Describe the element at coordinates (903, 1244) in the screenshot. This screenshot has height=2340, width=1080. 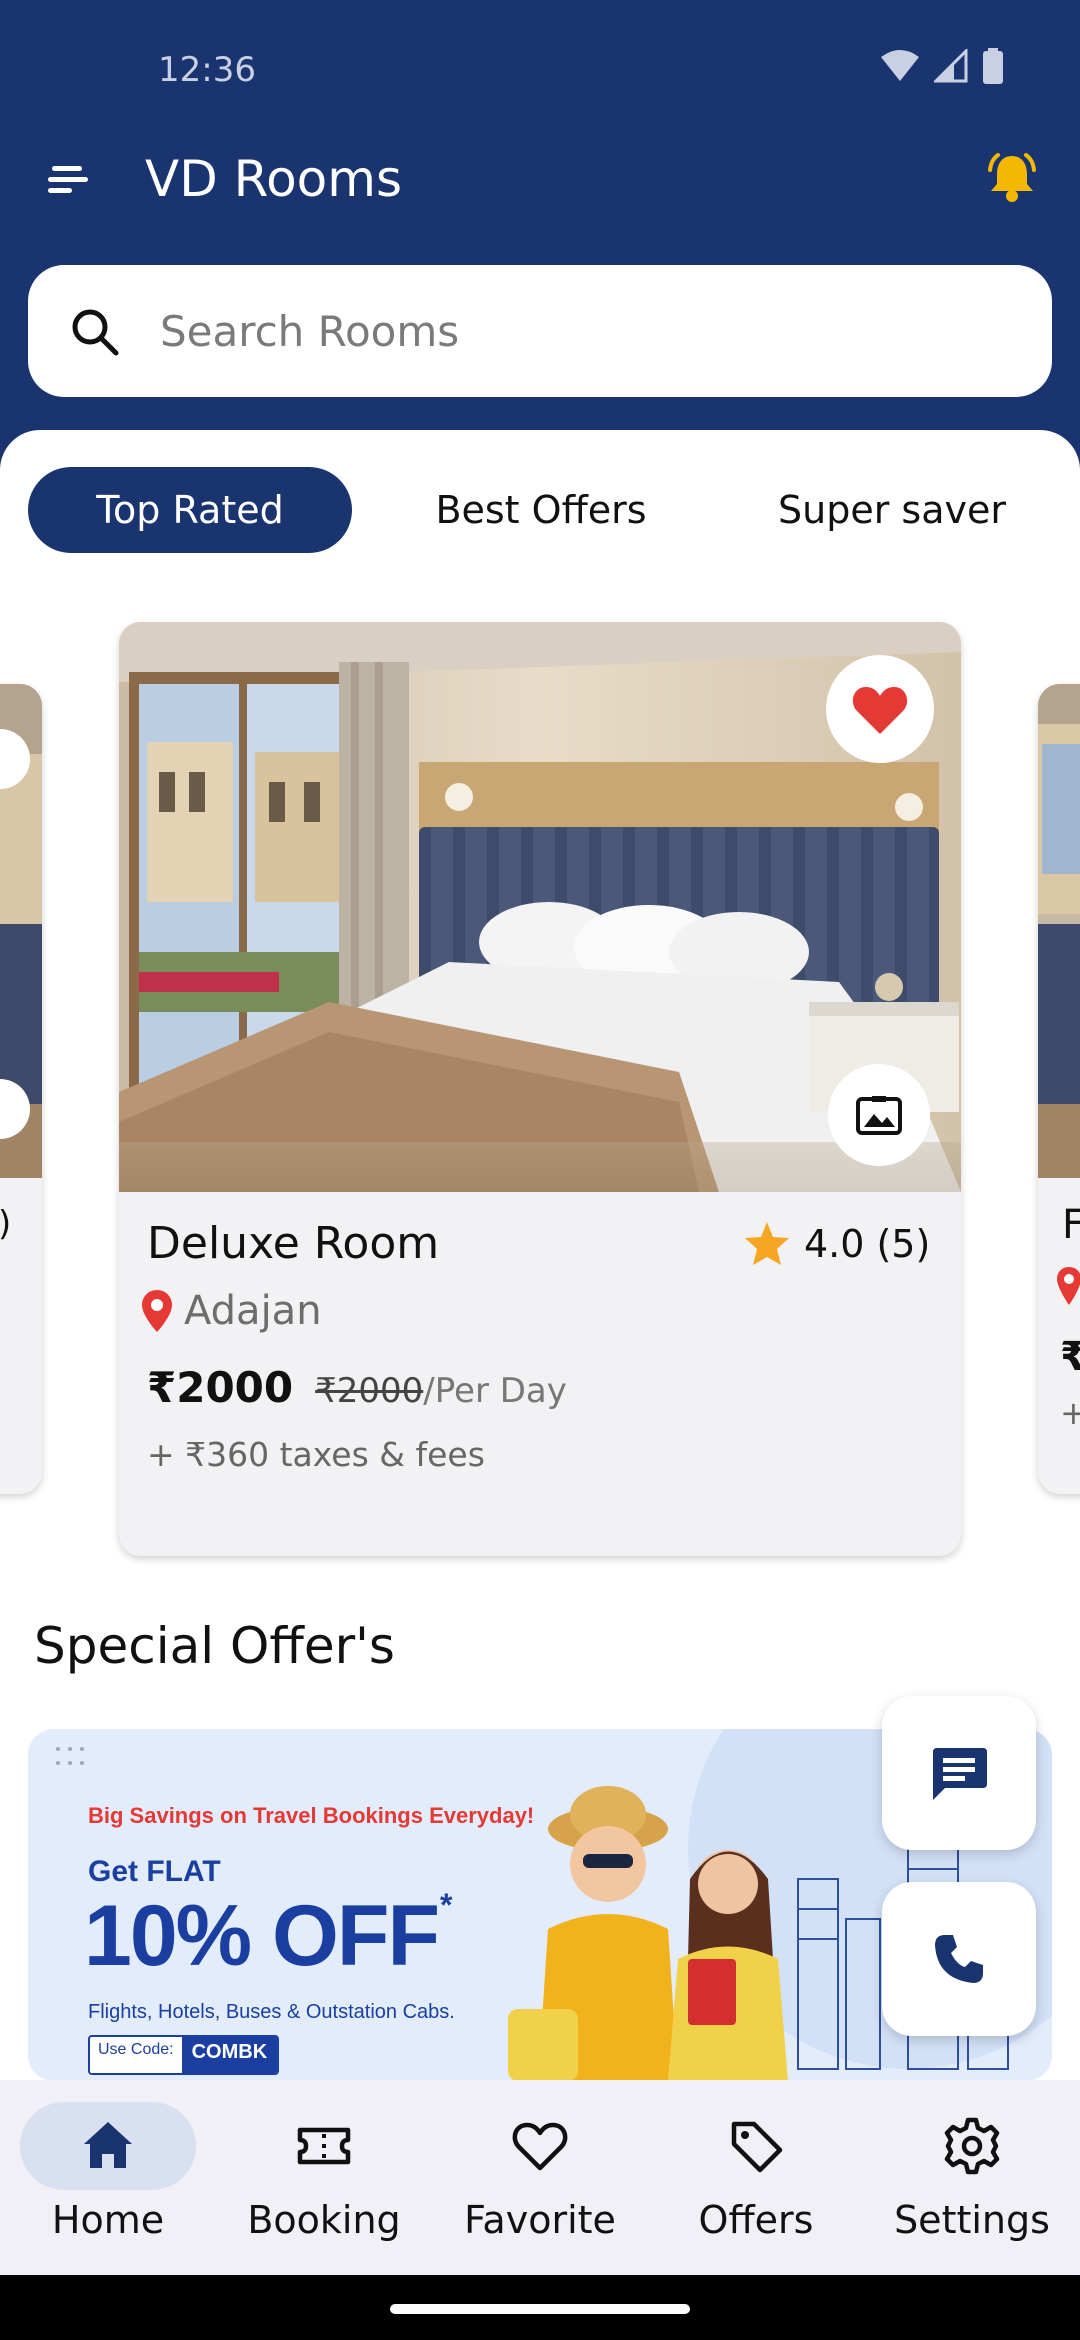
I see `review-count: (5)` at that location.